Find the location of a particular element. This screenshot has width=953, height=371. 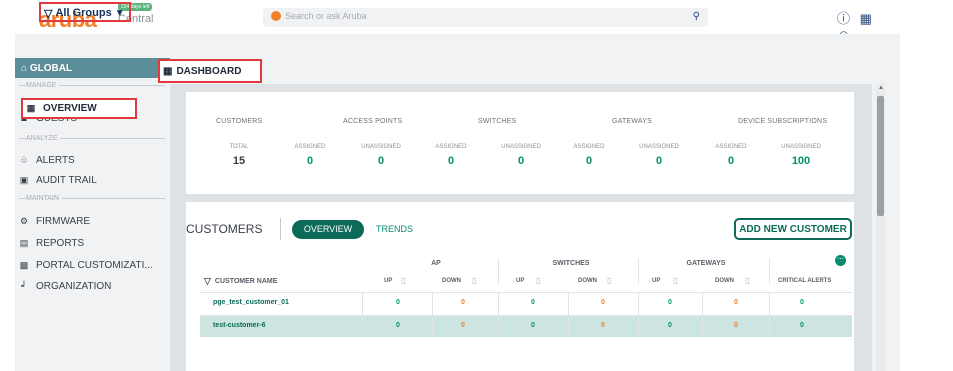

summary-value: 100 is located at coordinates (801, 161).